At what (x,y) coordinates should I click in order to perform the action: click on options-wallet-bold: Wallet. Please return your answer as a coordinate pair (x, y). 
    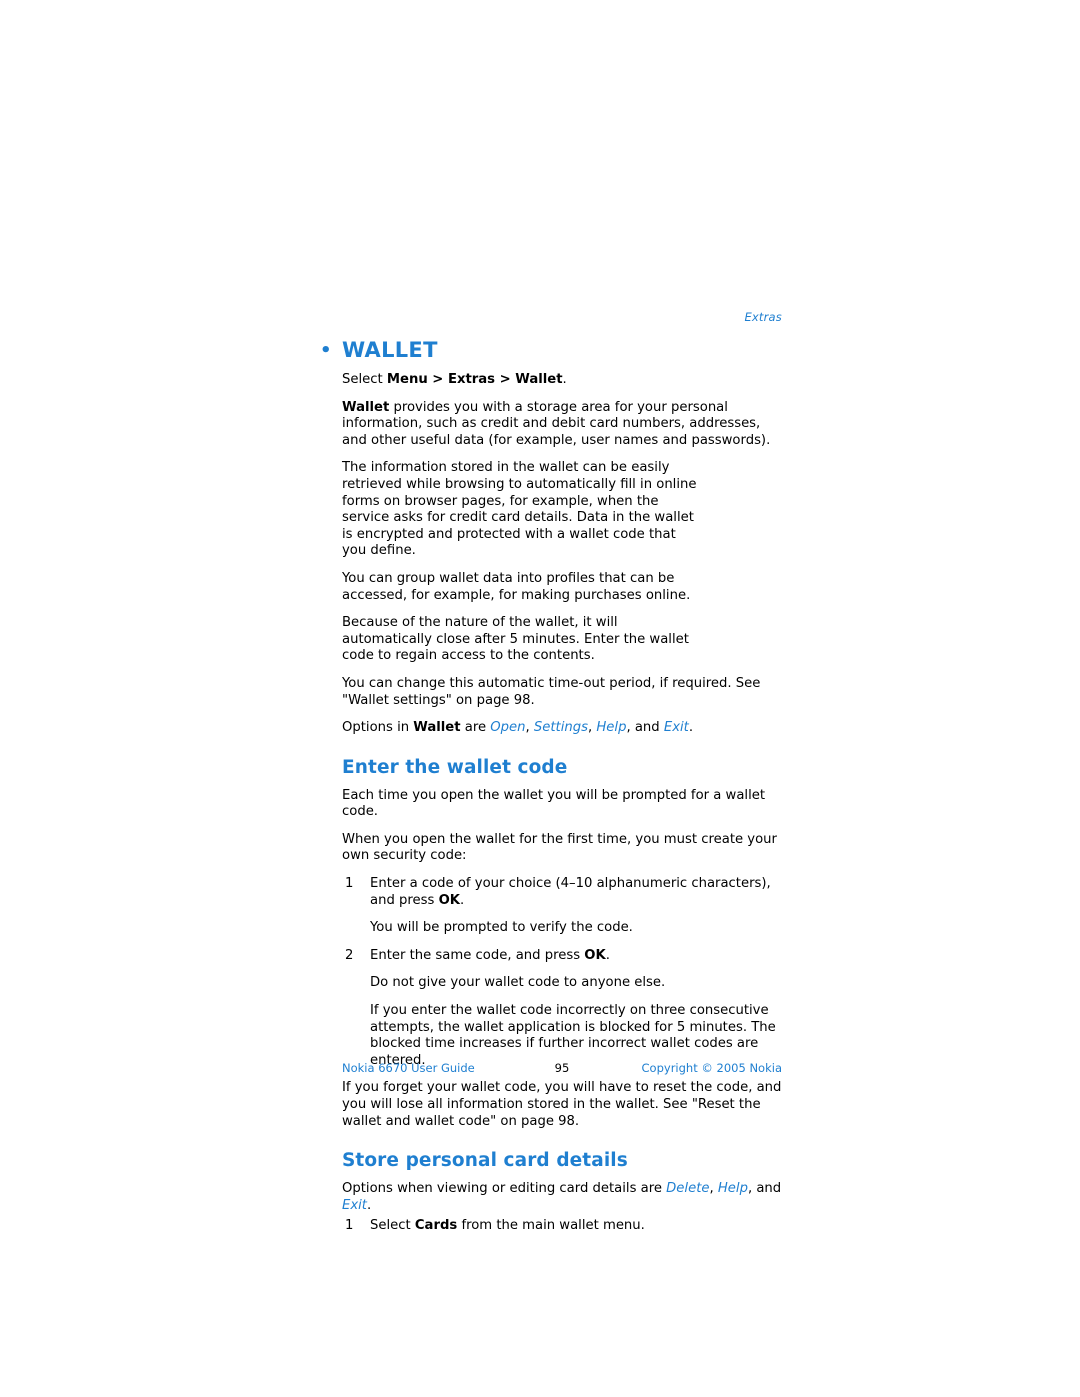
    Looking at the image, I should click on (437, 728).